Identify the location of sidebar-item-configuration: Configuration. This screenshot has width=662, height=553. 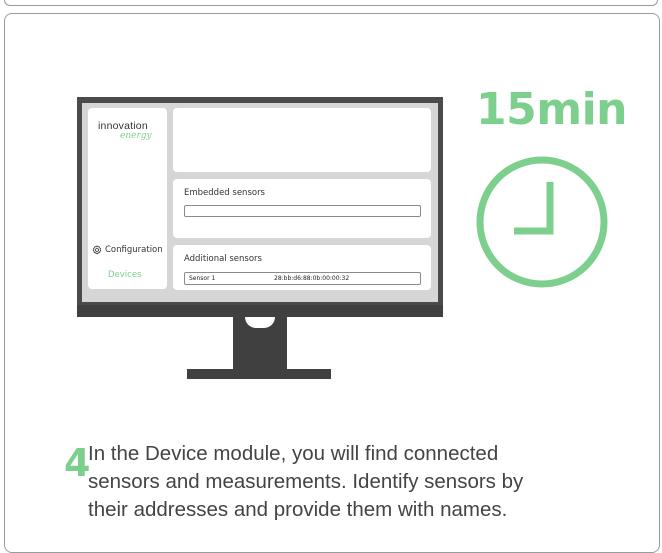
(127, 250).